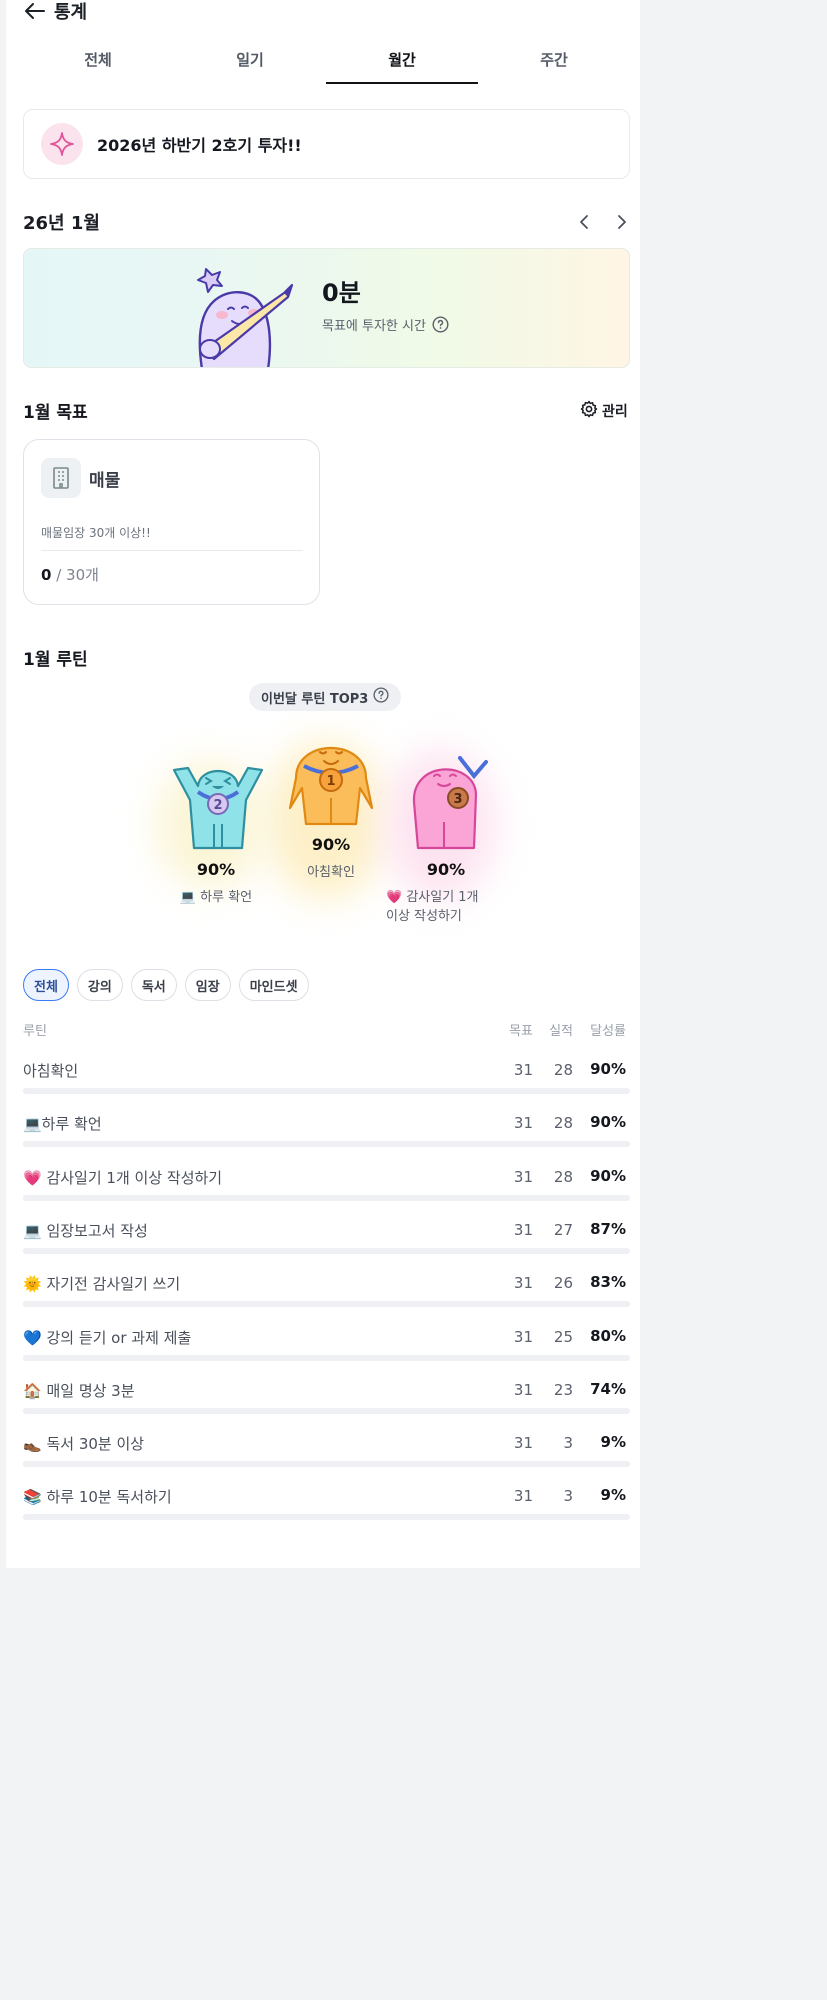 This screenshot has height=2000, width=827. I want to click on filter-chip-reading: 독서, so click(153, 985).